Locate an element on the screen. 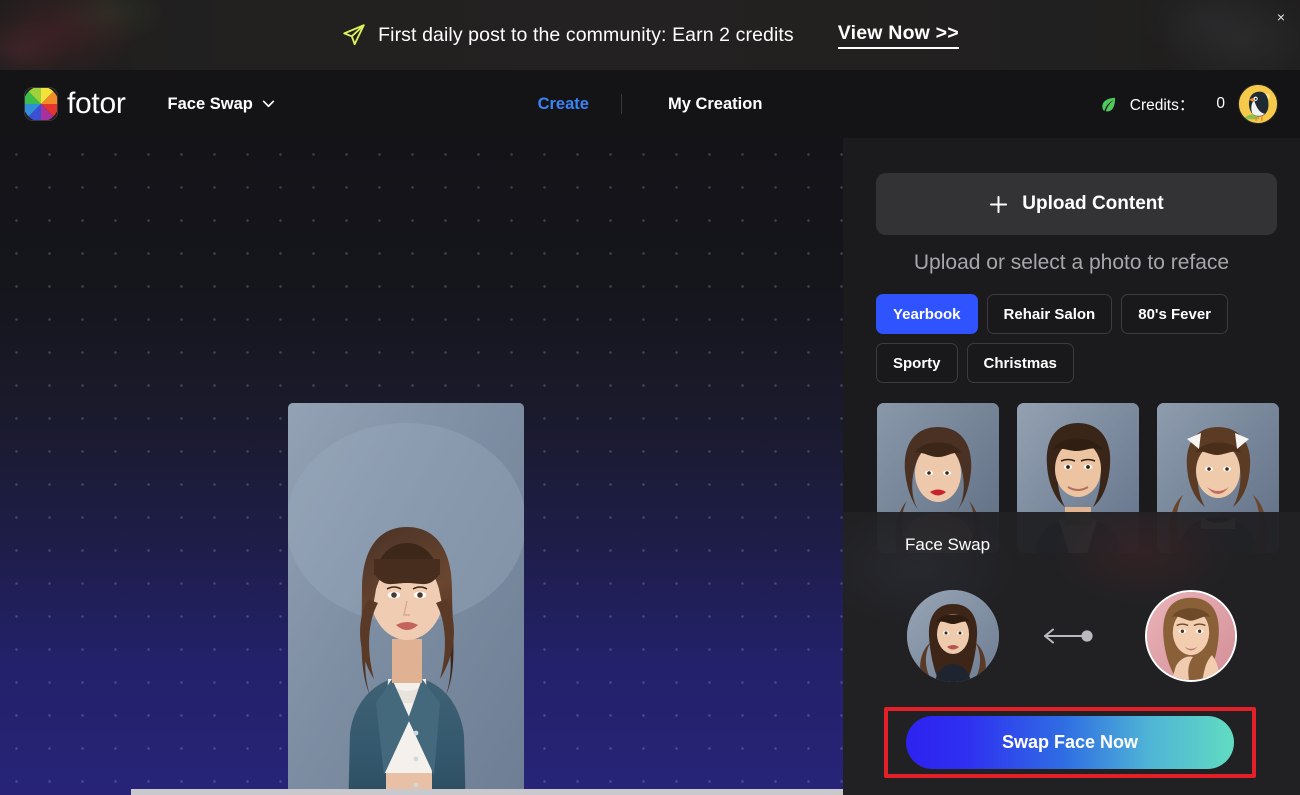 Image resolution: width=1300 pixels, height=795 pixels. tool-selector-face-swap: Face Swap is located at coordinates (221, 104).